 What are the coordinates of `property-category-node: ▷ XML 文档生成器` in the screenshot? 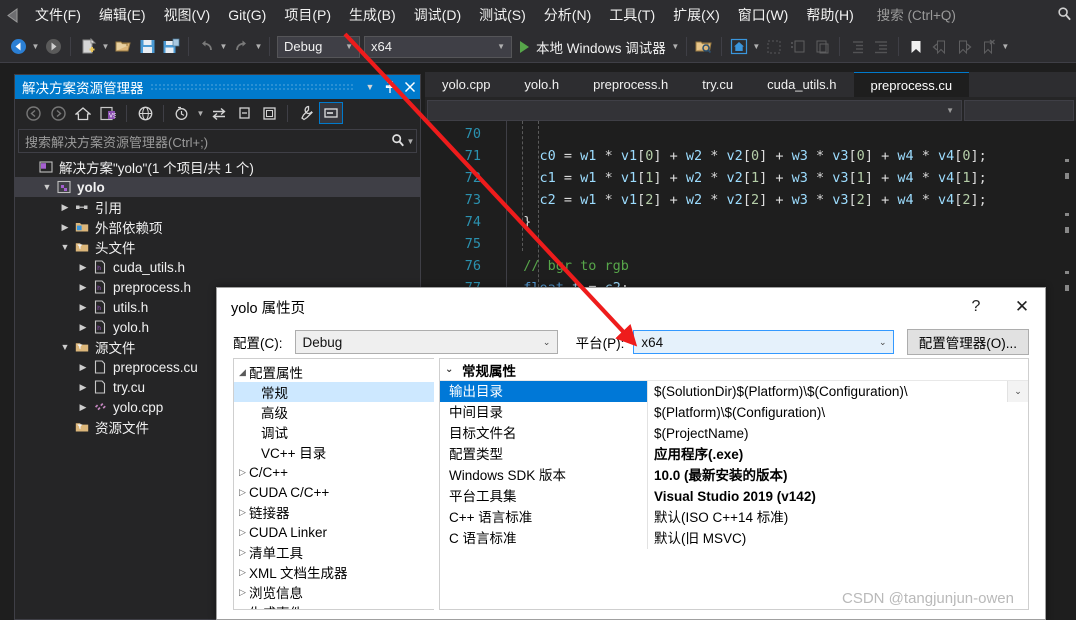 It's located at (334, 572).